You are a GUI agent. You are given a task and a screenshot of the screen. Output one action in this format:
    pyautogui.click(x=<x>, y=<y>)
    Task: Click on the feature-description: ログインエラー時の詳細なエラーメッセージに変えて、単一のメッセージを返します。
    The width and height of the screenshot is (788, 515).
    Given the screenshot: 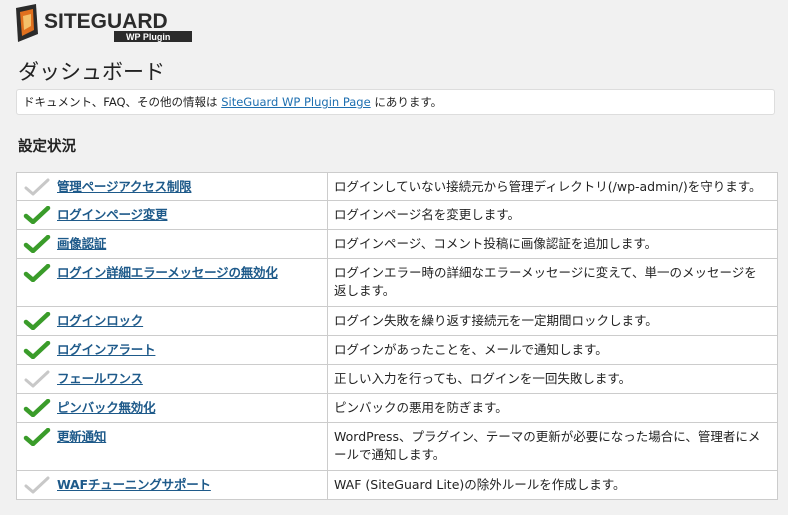 What is the action you would take?
    pyautogui.click(x=552, y=282)
    